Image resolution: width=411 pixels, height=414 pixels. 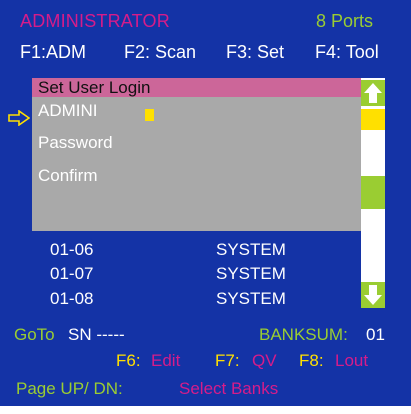 What do you see at coordinates (176, 52) in the screenshot?
I see `fkey-f2-label: Scan` at bounding box center [176, 52].